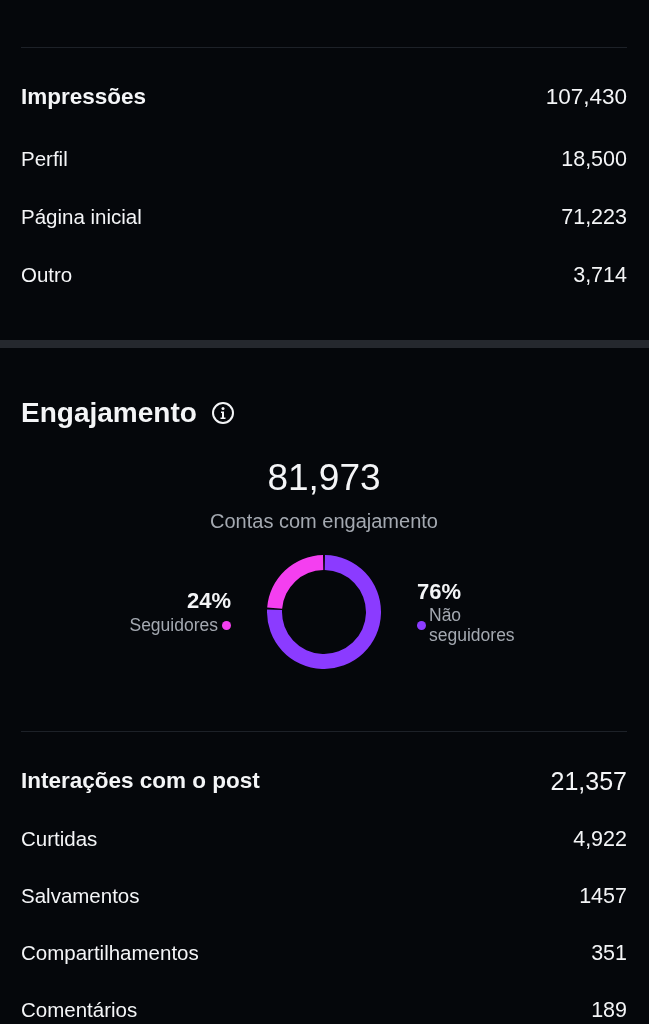 This screenshot has width=649, height=1024. What do you see at coordinates (59, 839) in the screenshot?
I see `metric-label: Curtidas` at bounding box center [59, 839].